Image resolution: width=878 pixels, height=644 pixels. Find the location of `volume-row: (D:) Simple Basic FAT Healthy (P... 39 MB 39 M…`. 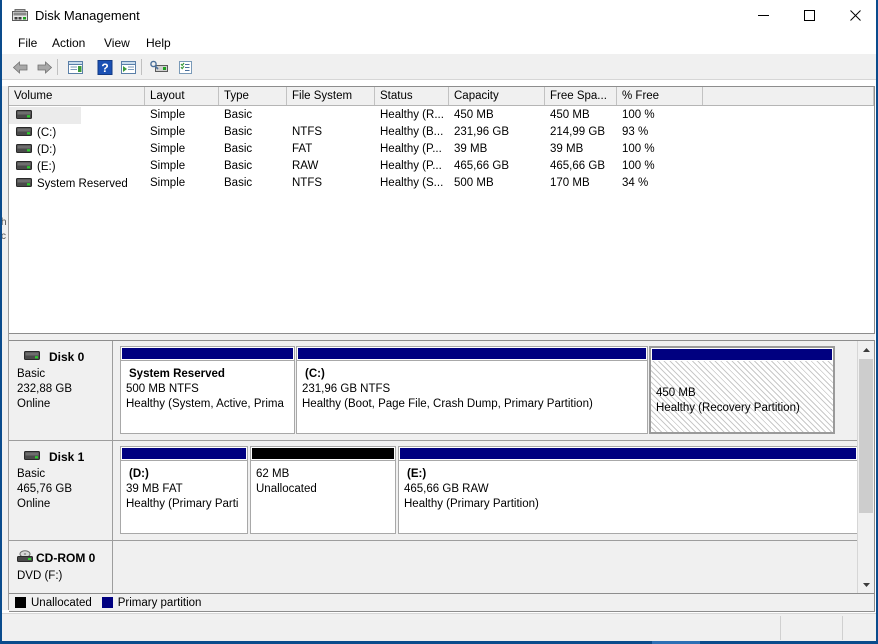

volume-row: (D:) Simple Basic FAT Healthy (P... 39 MB 39 M… is located at coordinates (441, 149).